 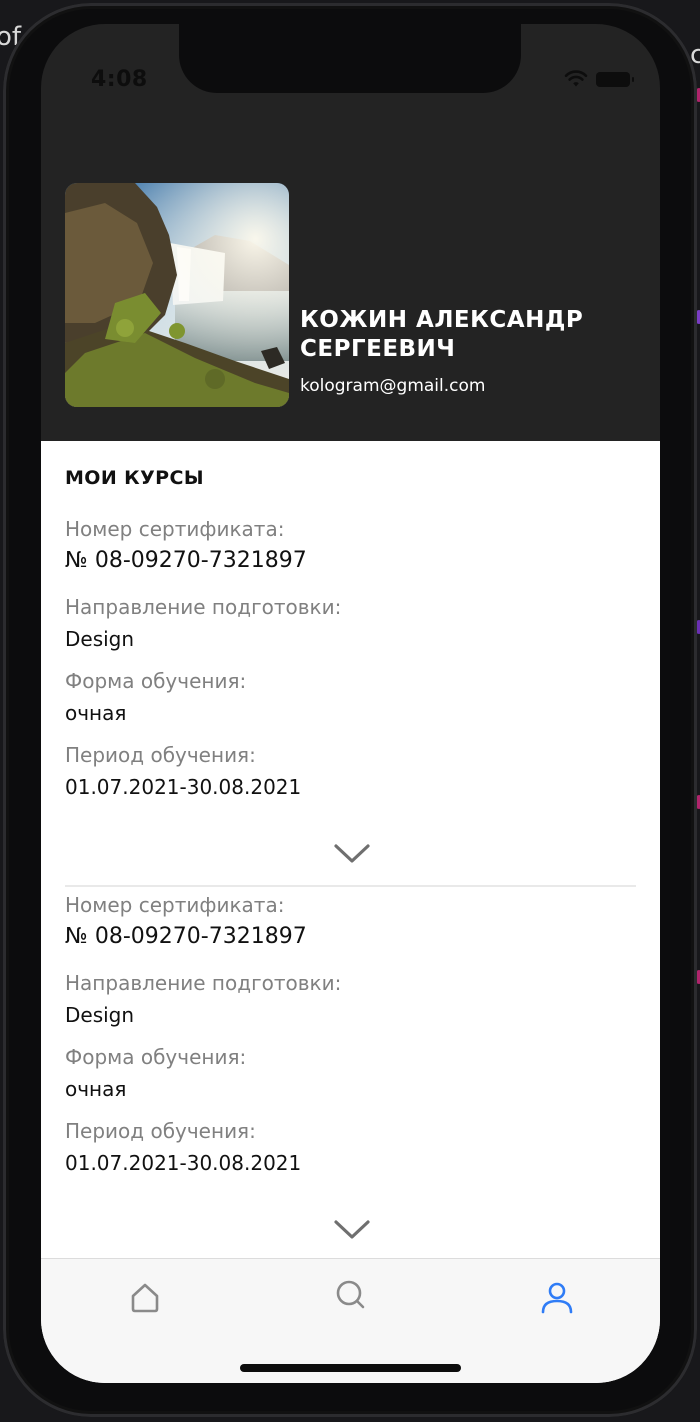 I want to click on course-divider, so click(x=350, y=886).